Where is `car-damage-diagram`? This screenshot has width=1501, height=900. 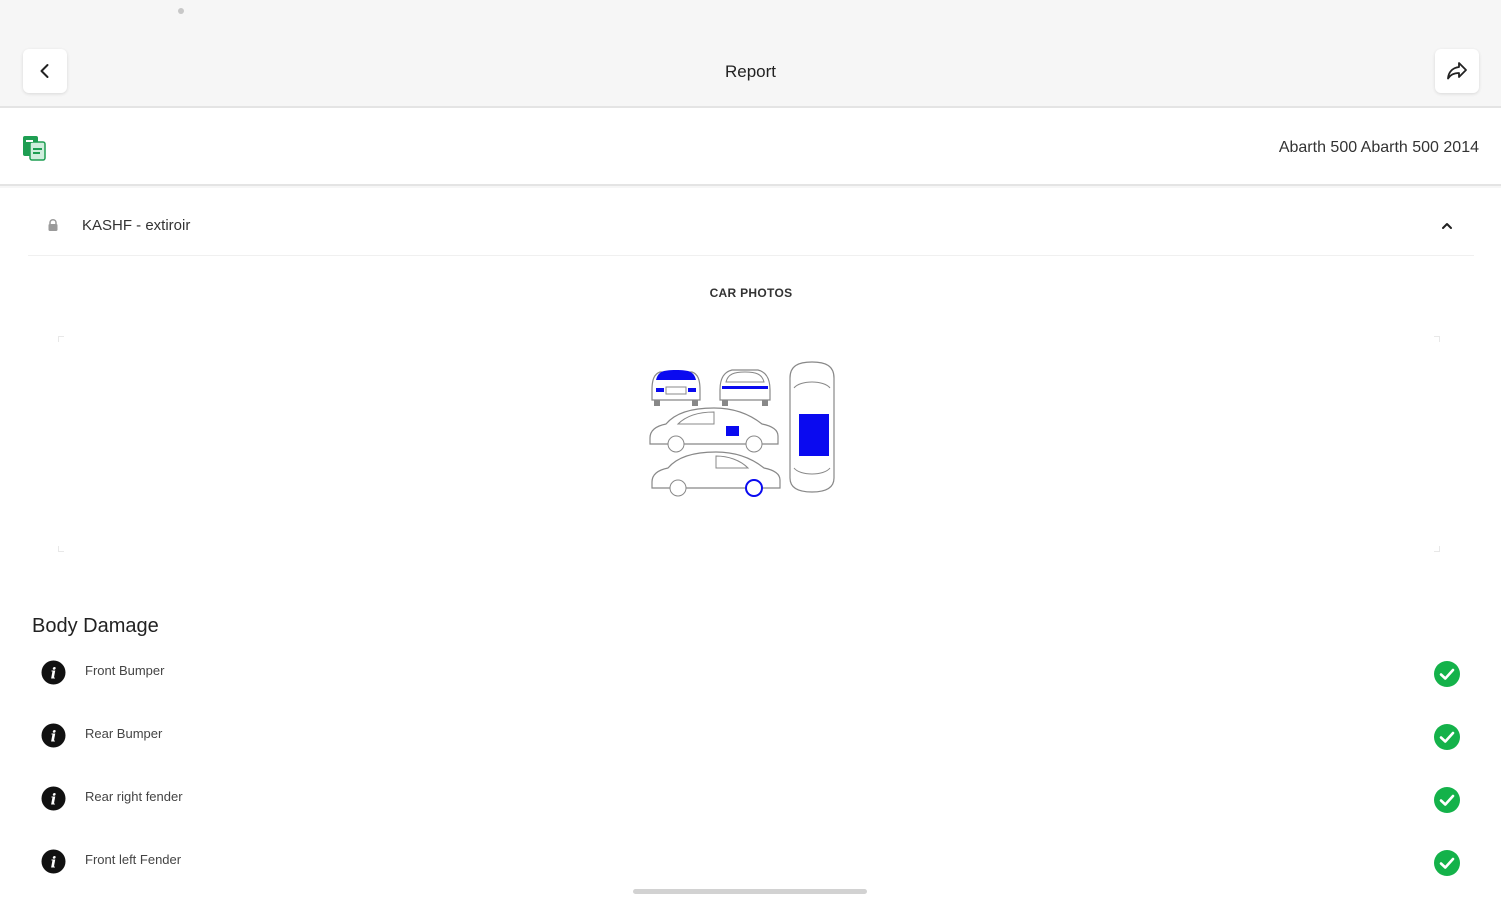
car-damage-diagram is located at coordinates (742, 430).